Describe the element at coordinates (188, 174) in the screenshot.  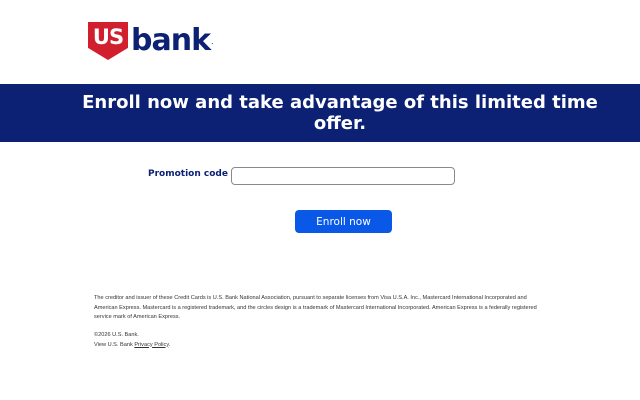
I see `promotion-code-label: Promotion code` at that location.